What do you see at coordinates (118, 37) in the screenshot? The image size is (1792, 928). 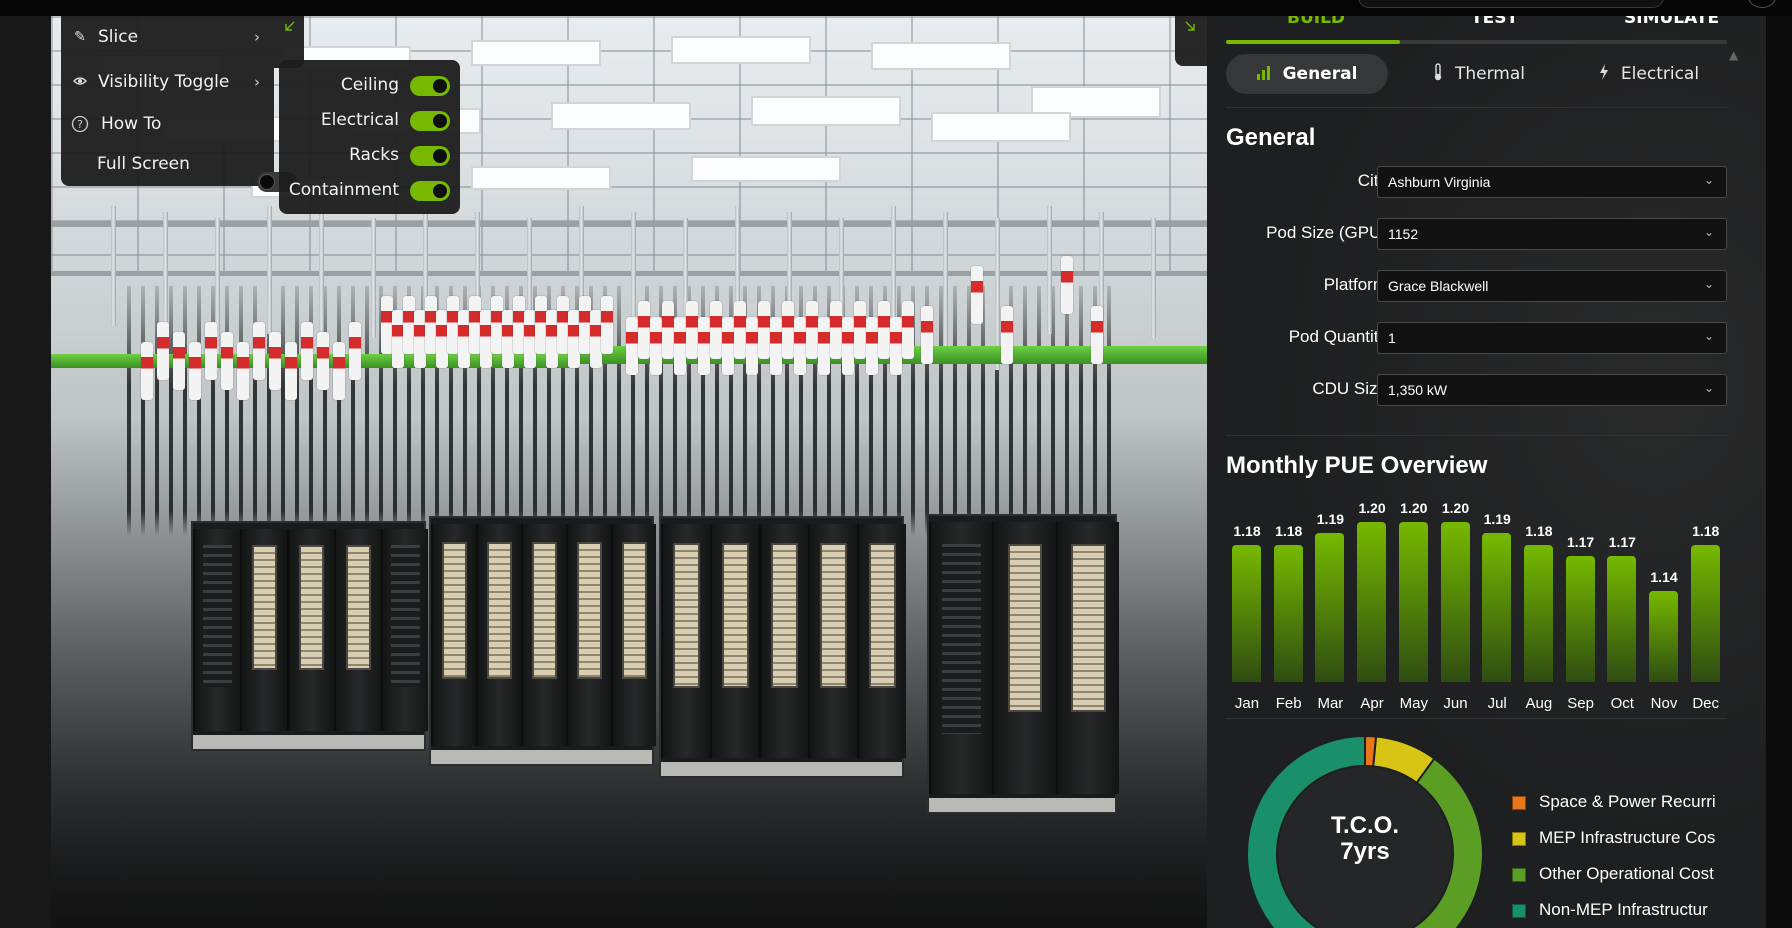 I see `menu-item-label: Slice` at bounding box center [118, 37].